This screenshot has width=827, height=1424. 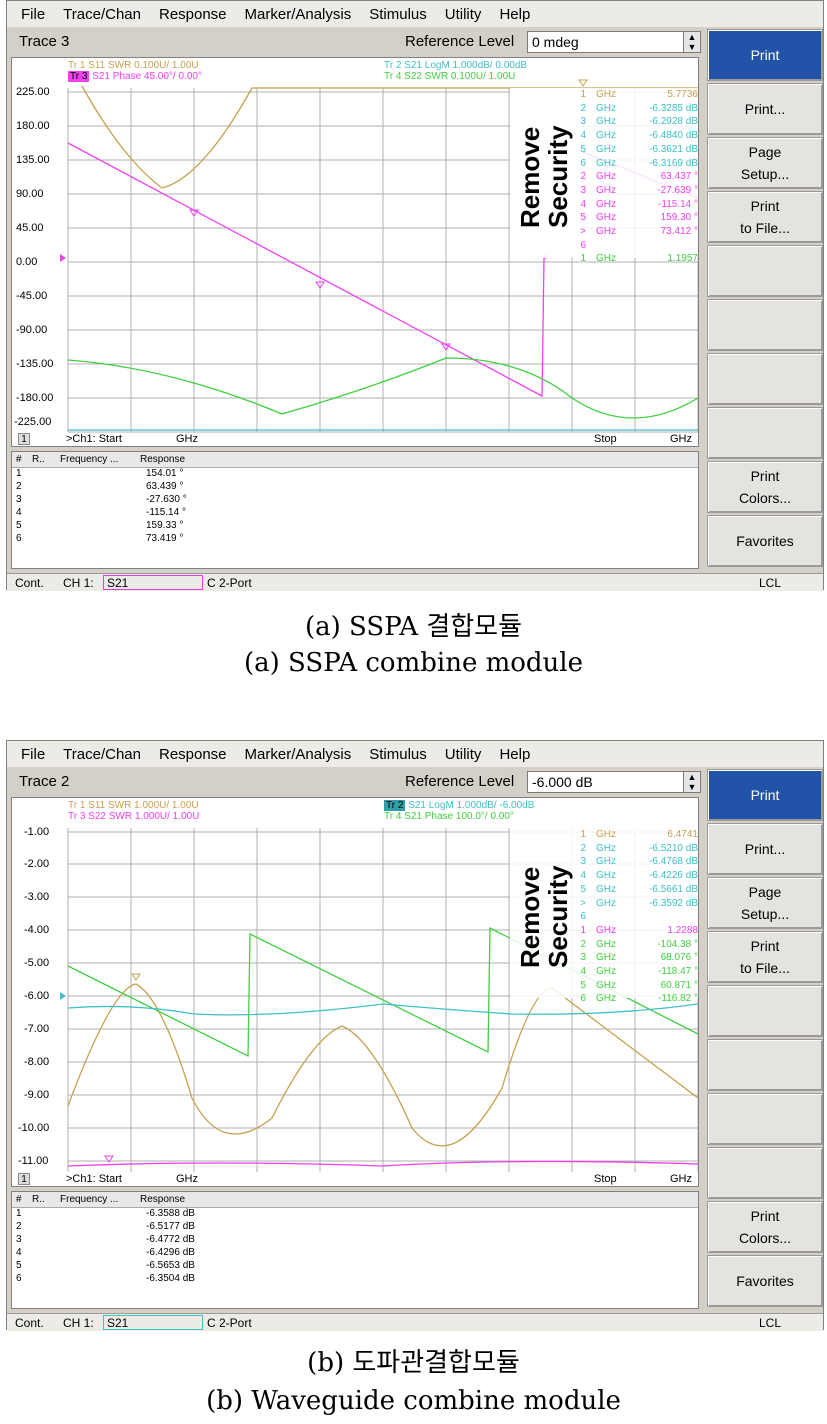 I want to click on legend-tr1: Tr 1 S11 SWR 0.100U/ 1.00U, so click(x=133, y=65).